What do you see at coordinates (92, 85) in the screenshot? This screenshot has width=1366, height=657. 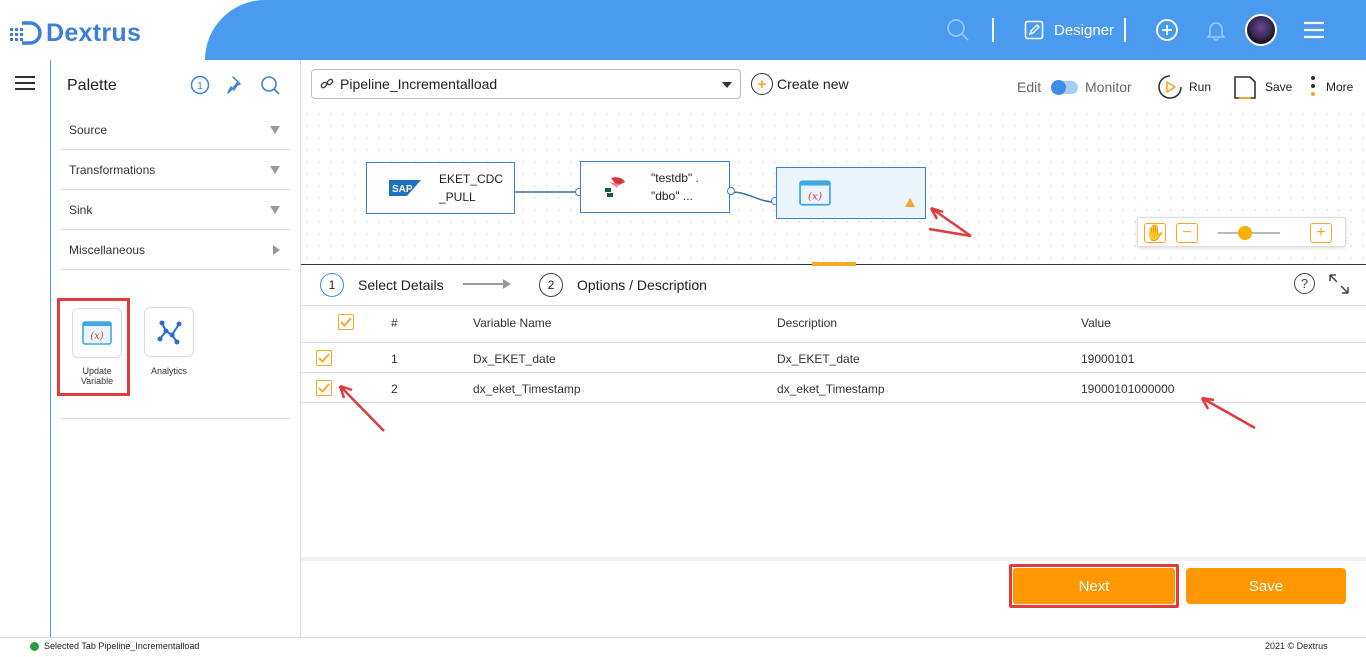 I see `palette-title: Palette` at bounding box center [92, 85].